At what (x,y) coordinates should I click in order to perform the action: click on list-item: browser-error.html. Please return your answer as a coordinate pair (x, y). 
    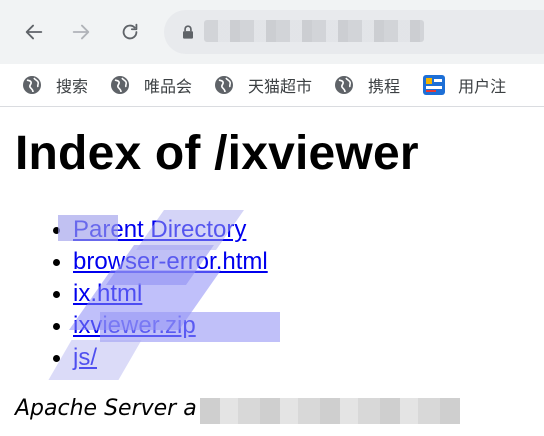
    Looking at the image, I should click on (170, 262).